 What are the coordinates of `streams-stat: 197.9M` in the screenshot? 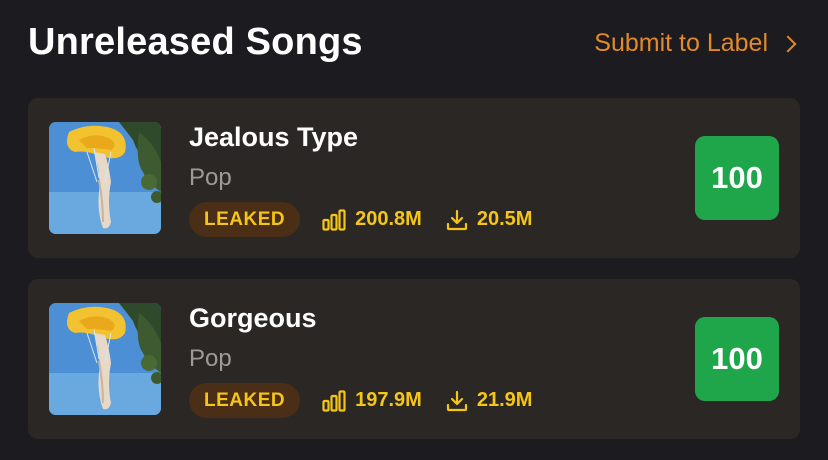 It's located at (372, 400).